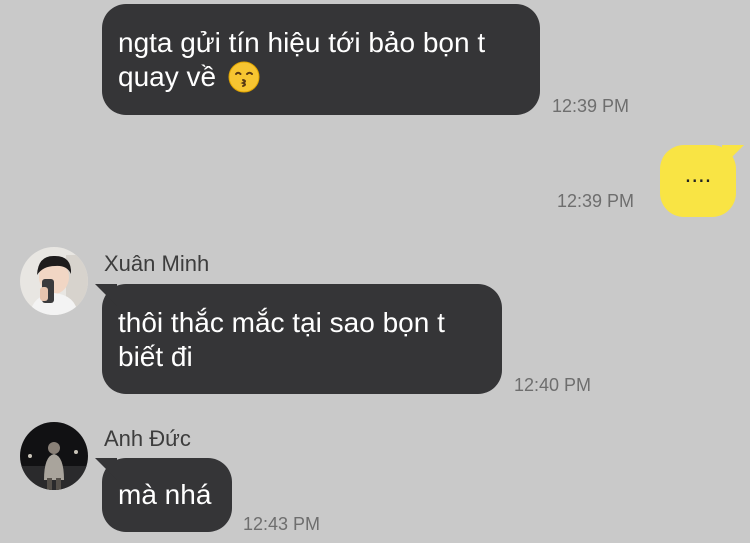  I want to click on kissing-face-emoji-icon, so click(244, 77).